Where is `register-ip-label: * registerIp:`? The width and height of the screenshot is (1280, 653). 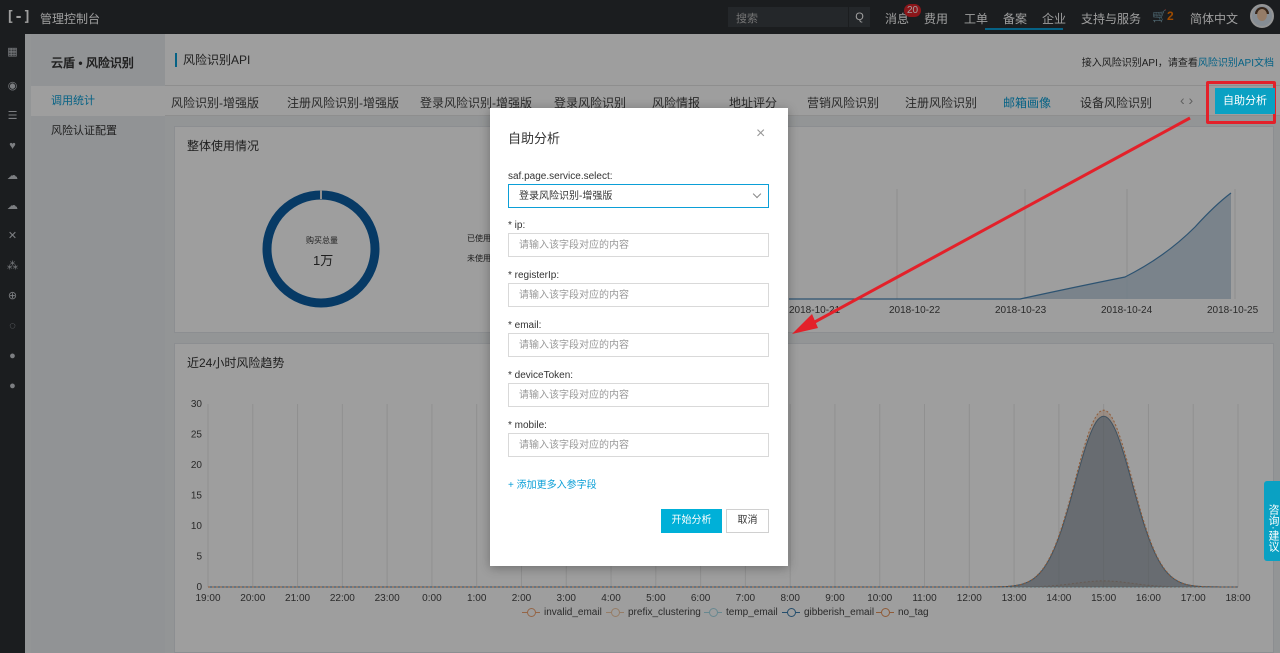
register-ip-label: * registerIp: is located at coordinates (534, 275).